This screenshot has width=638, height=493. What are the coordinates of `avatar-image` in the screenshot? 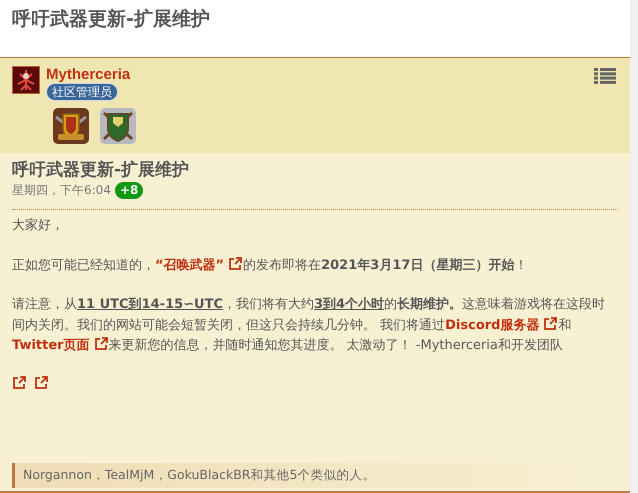 It's located at (26, 80).